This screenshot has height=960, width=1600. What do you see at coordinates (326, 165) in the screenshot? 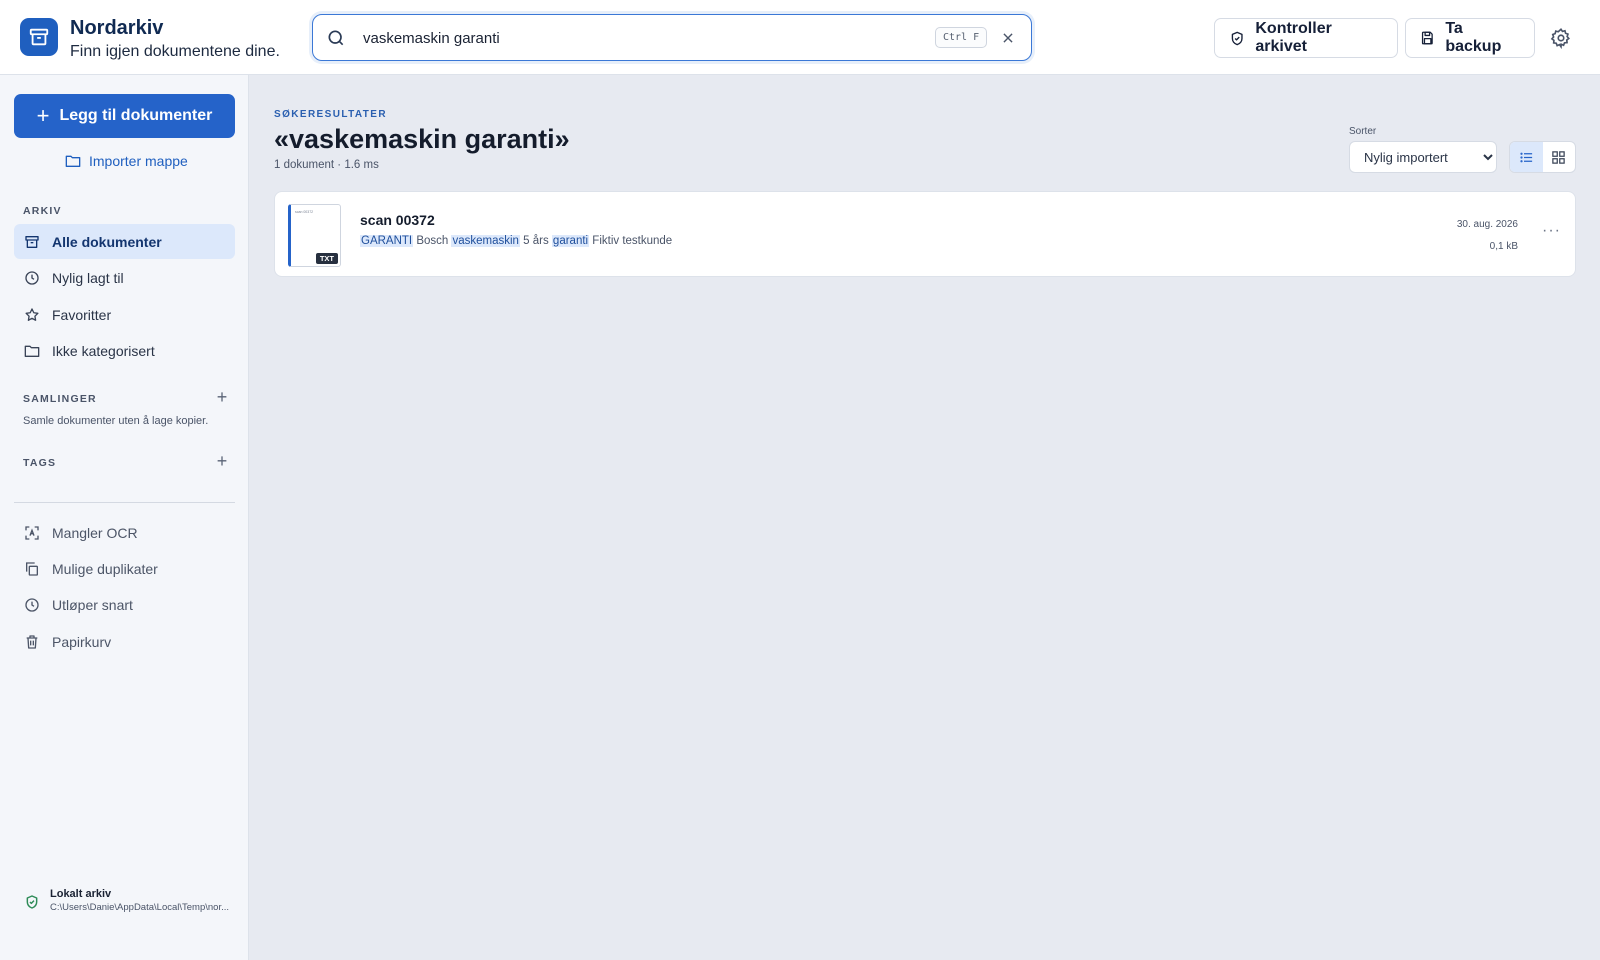
I see `results-meta: 1 dokument · 1.6 ms` at bounding box center [326, 165].